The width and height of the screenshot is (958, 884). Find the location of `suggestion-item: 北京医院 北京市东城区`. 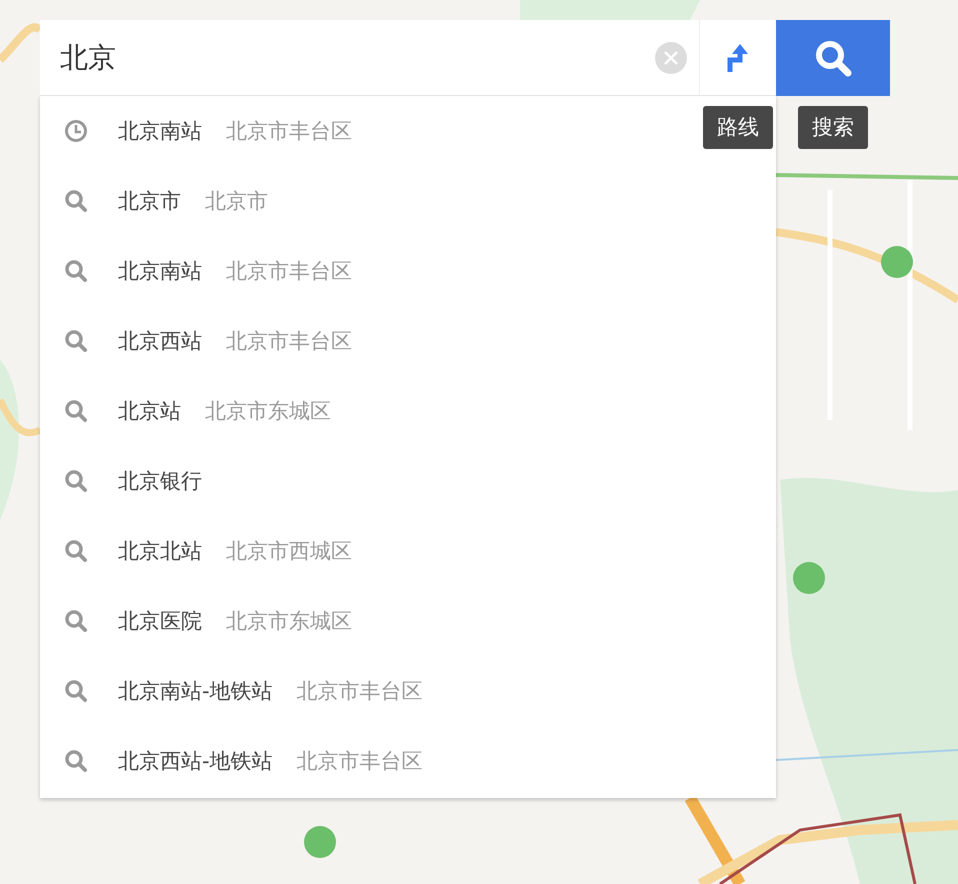

suggestion-item: 北京医院 北京市东城区 is located at coordinates (208, 621).